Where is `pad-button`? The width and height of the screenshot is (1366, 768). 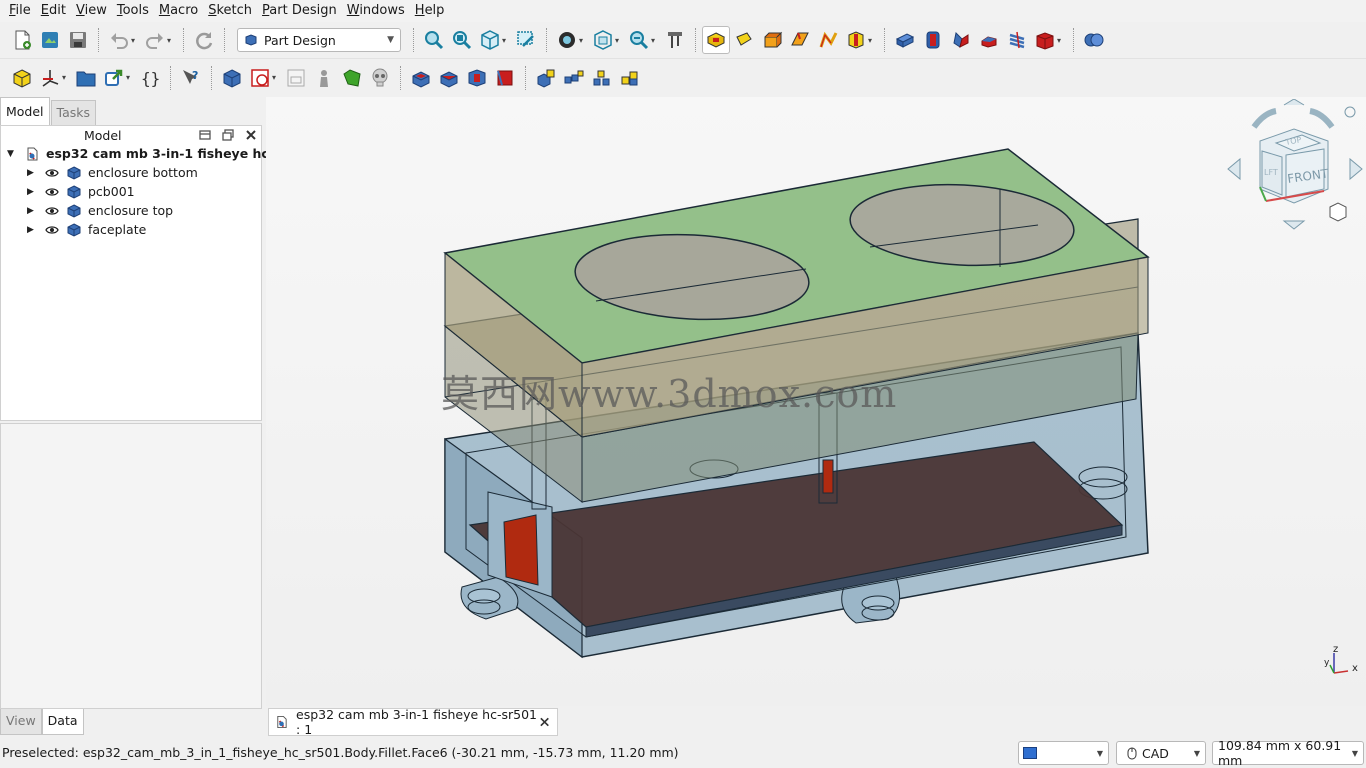 pad-button is located at coordinates (905, 40).